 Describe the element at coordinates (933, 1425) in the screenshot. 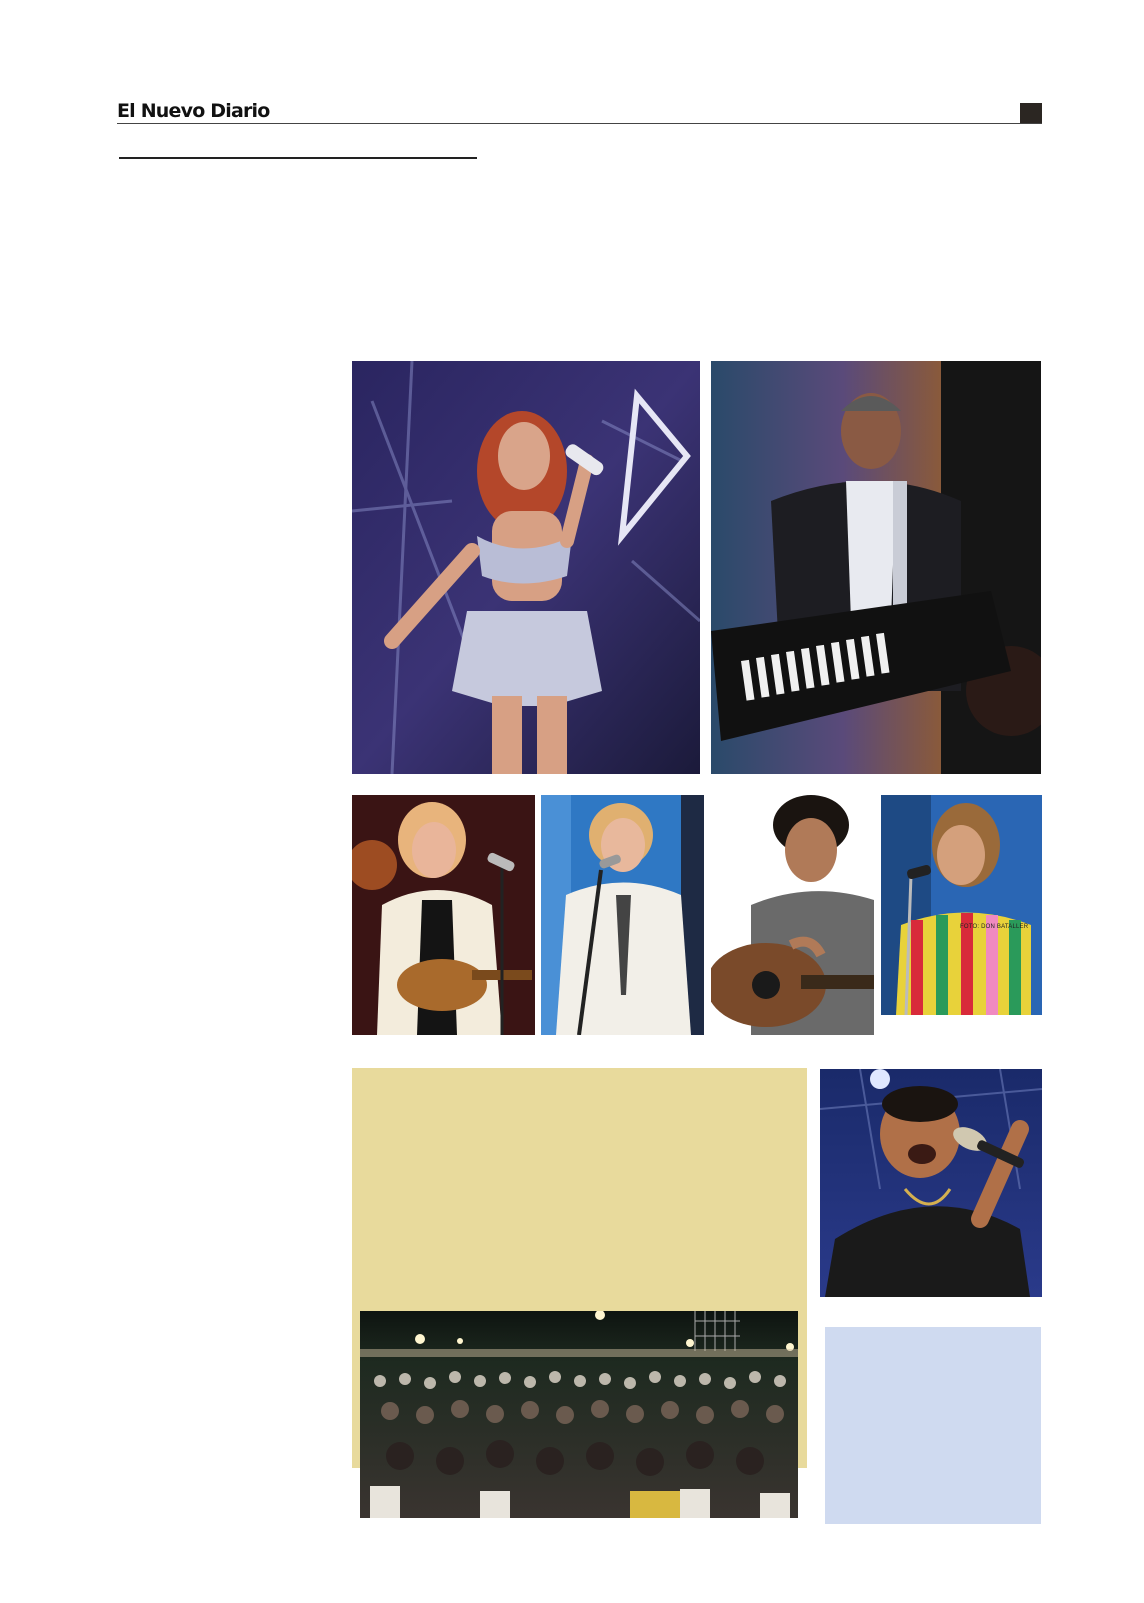

I see `blue-text-box` at that location.